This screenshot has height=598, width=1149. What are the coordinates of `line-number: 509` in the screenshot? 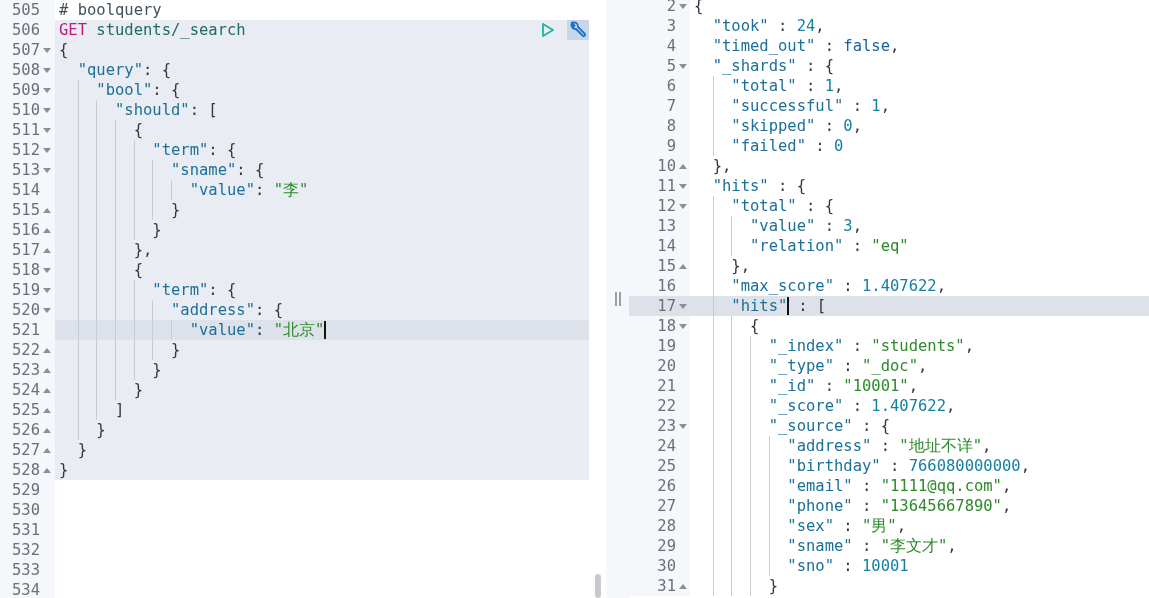 It's located at (25, 90).